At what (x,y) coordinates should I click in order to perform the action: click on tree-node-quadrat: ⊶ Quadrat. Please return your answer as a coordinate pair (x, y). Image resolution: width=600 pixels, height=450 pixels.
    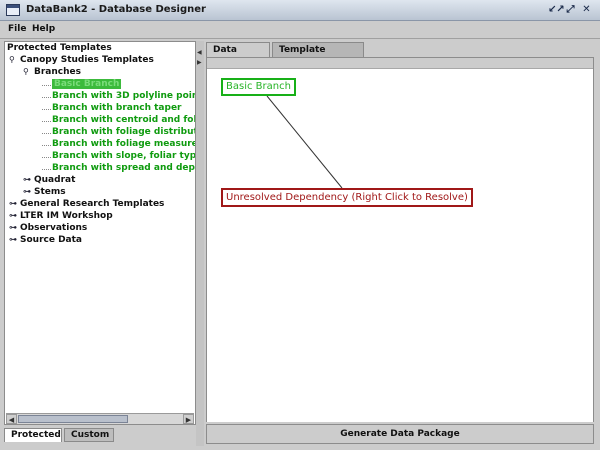
    Looking at the image, I should click on (49, 181).